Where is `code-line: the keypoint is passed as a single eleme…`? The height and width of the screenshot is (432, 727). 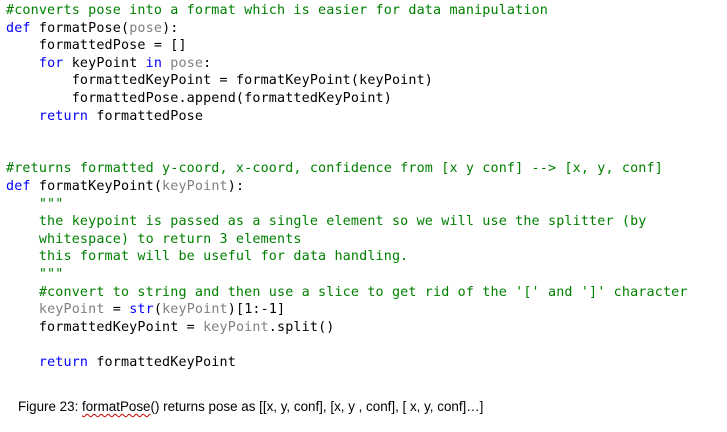
code-line: the keypoint is passed as a single eleme… is located at coordinates (363, 222).